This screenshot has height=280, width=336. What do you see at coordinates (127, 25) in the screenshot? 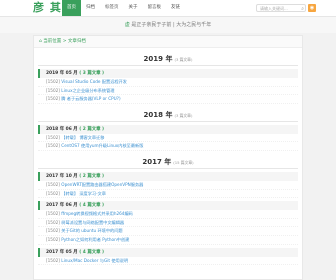
I see `banner-text-a: 虚` at bounding box center [127, 25].